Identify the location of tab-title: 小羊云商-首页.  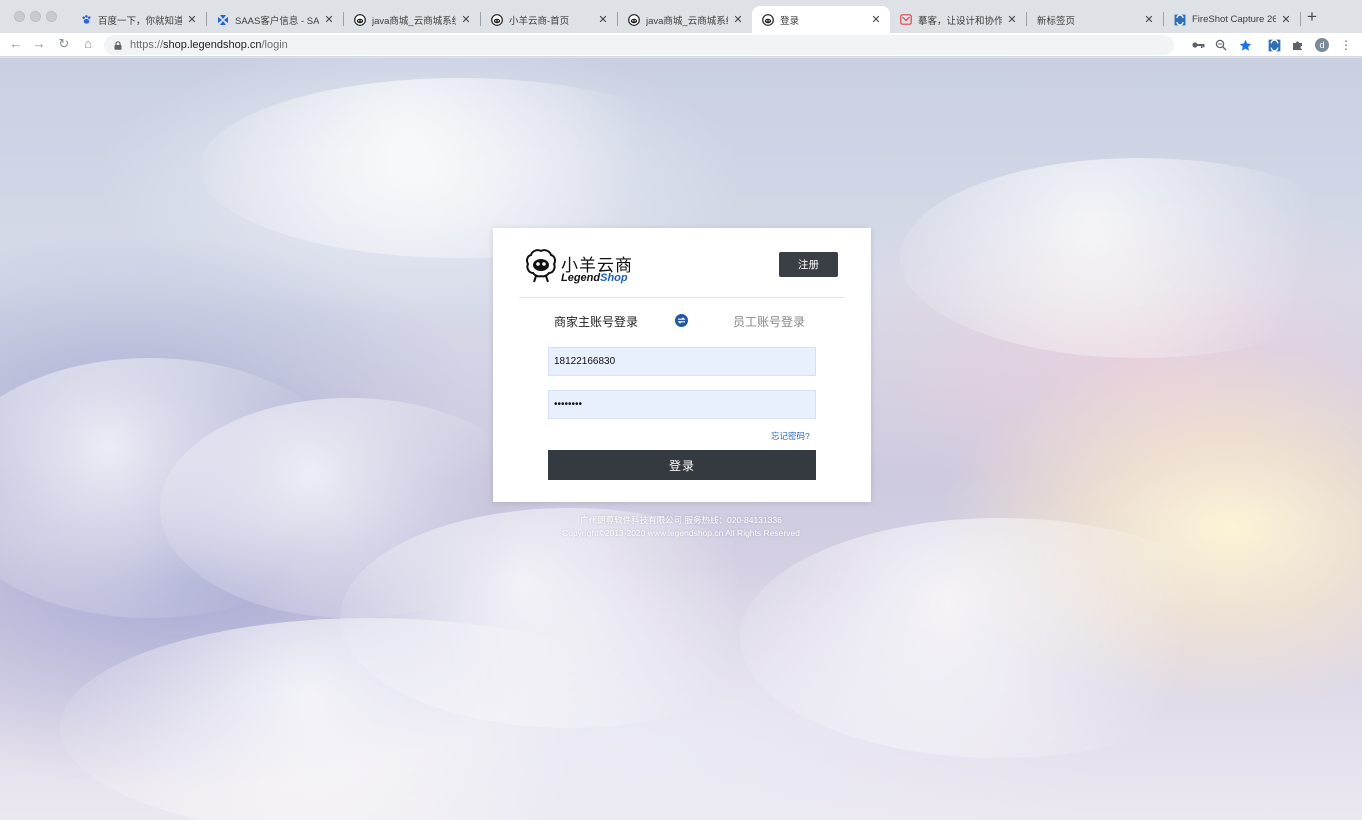
(539, 21).